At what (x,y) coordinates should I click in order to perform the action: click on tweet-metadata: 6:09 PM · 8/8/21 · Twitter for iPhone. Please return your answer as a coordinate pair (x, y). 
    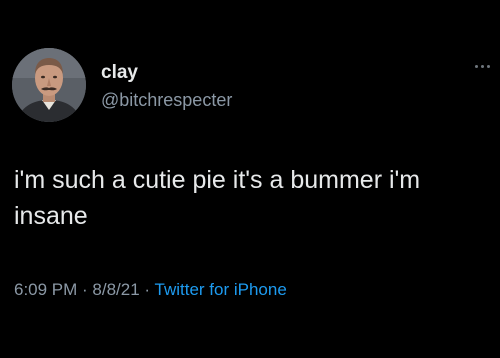
    Looking at the image, I should click on (150, 290).